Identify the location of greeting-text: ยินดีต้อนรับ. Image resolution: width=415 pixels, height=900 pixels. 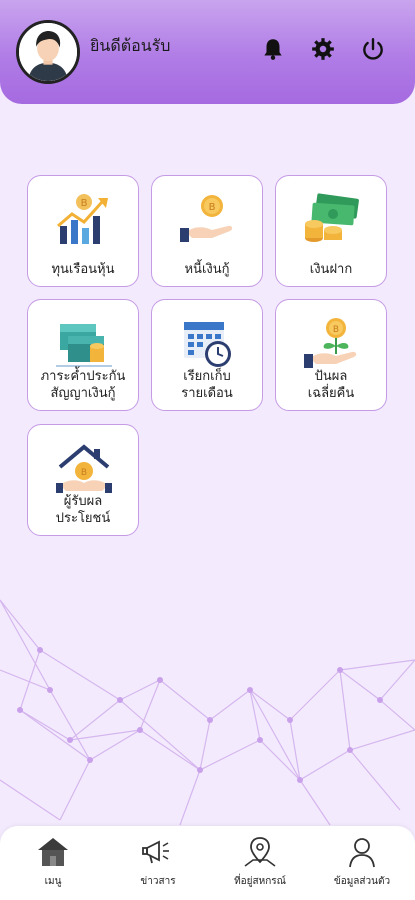
(130, 45).